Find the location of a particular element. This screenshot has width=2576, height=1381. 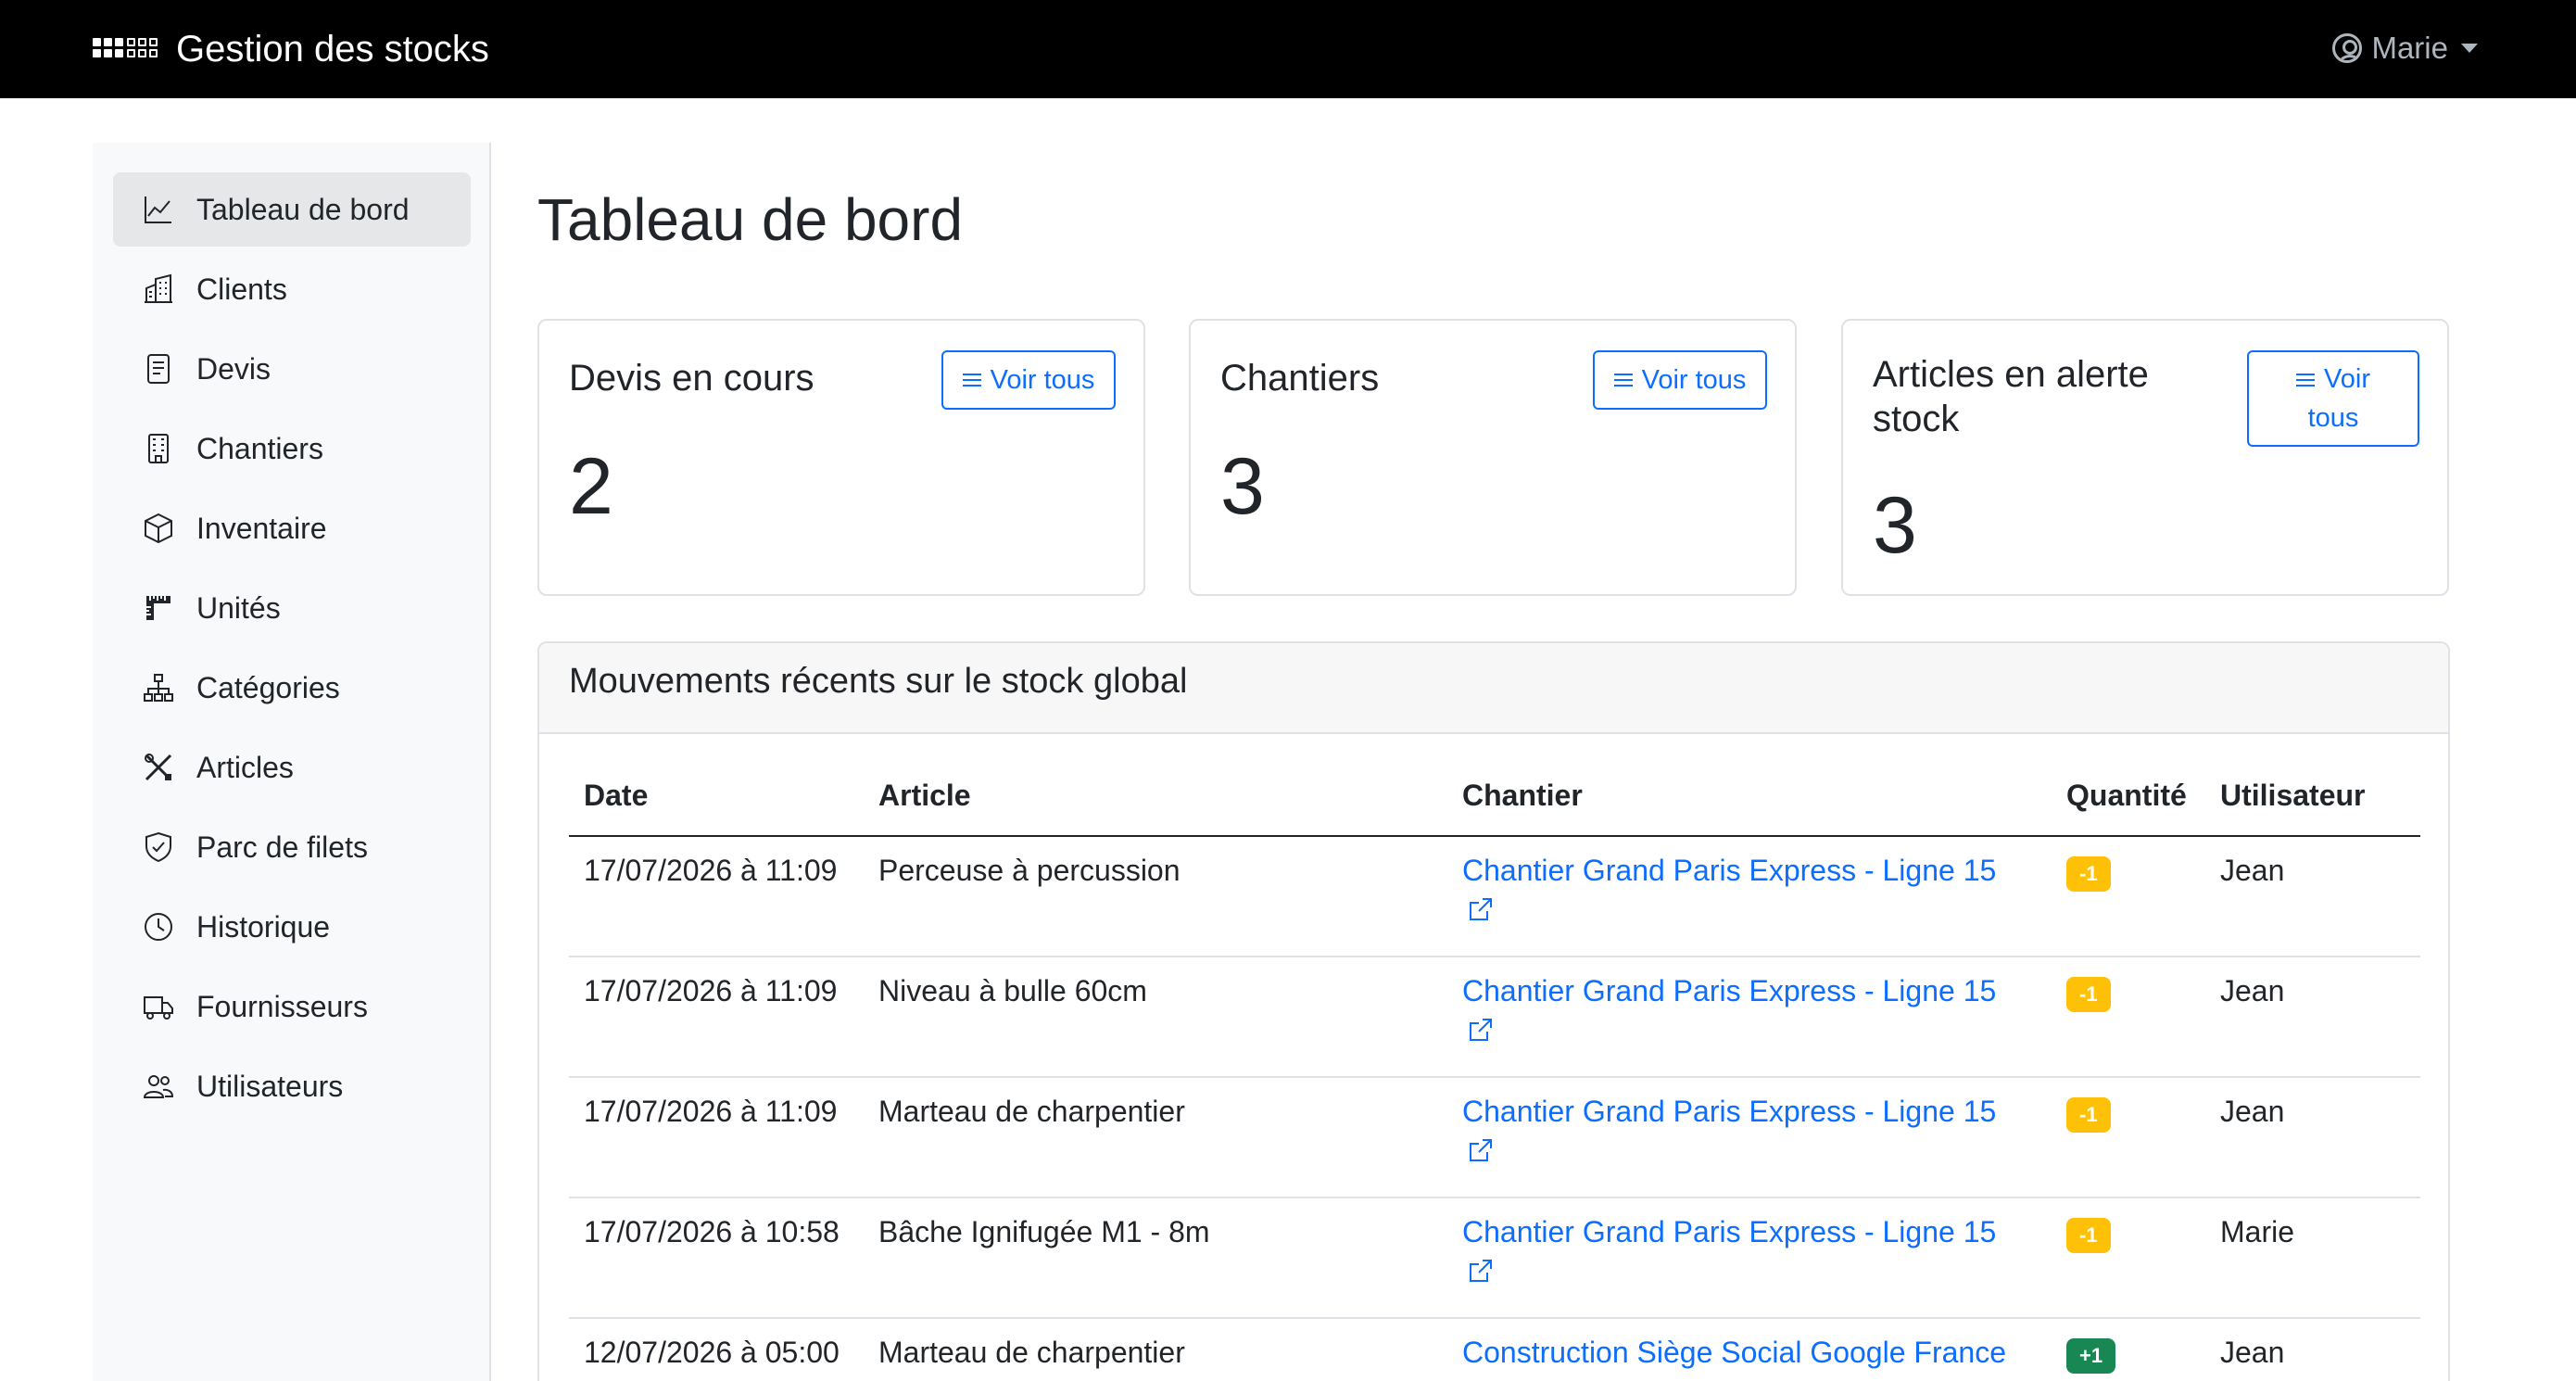

user-menu-dropdown: Marie is located at coordinates (2405, 48).